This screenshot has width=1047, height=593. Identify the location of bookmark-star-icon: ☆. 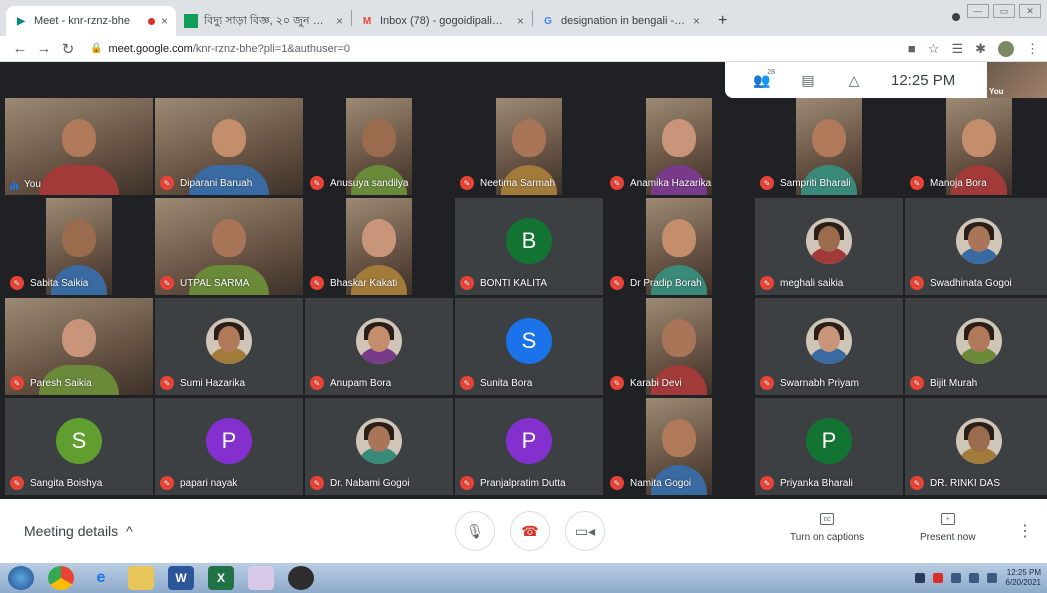
(934, 49).